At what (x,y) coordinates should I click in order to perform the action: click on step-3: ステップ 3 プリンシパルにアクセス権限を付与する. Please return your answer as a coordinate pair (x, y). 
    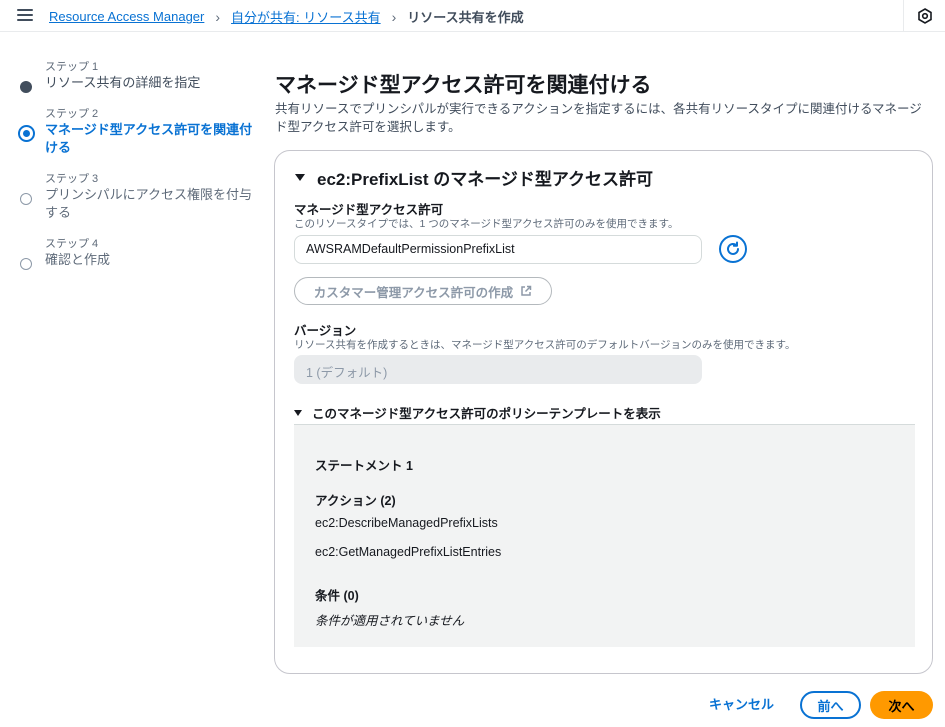
    Looking at the image, I should click on (138, 197).